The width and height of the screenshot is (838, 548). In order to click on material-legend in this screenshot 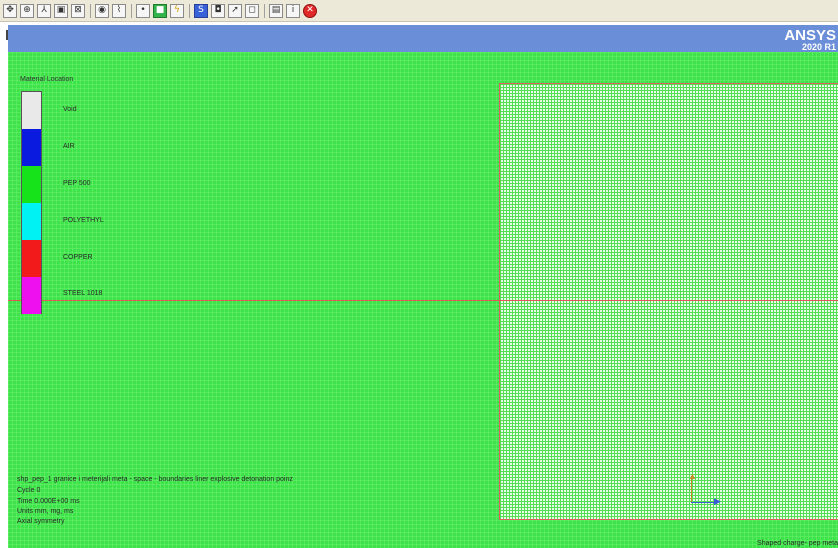, I will do `click(31, 202)`.